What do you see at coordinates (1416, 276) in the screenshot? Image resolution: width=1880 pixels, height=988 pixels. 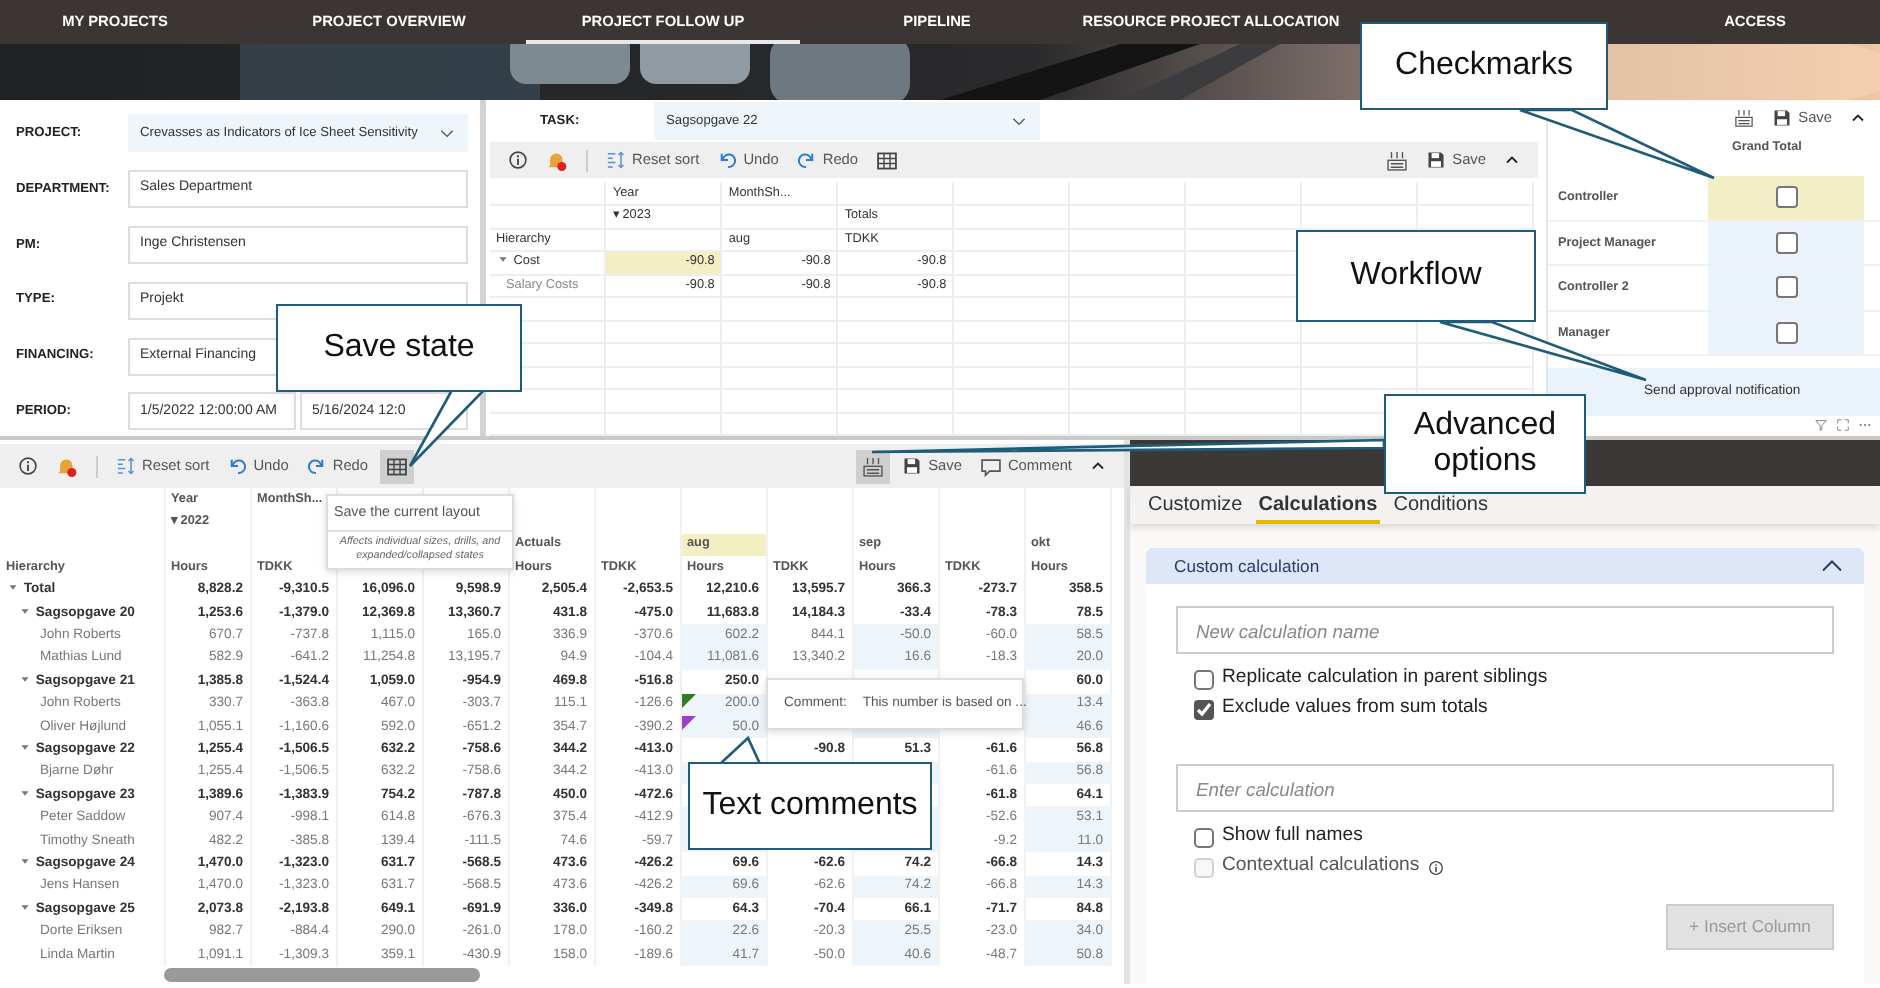 I see `callout-tooltip: Workflow` at bounding box center [1416, 276].